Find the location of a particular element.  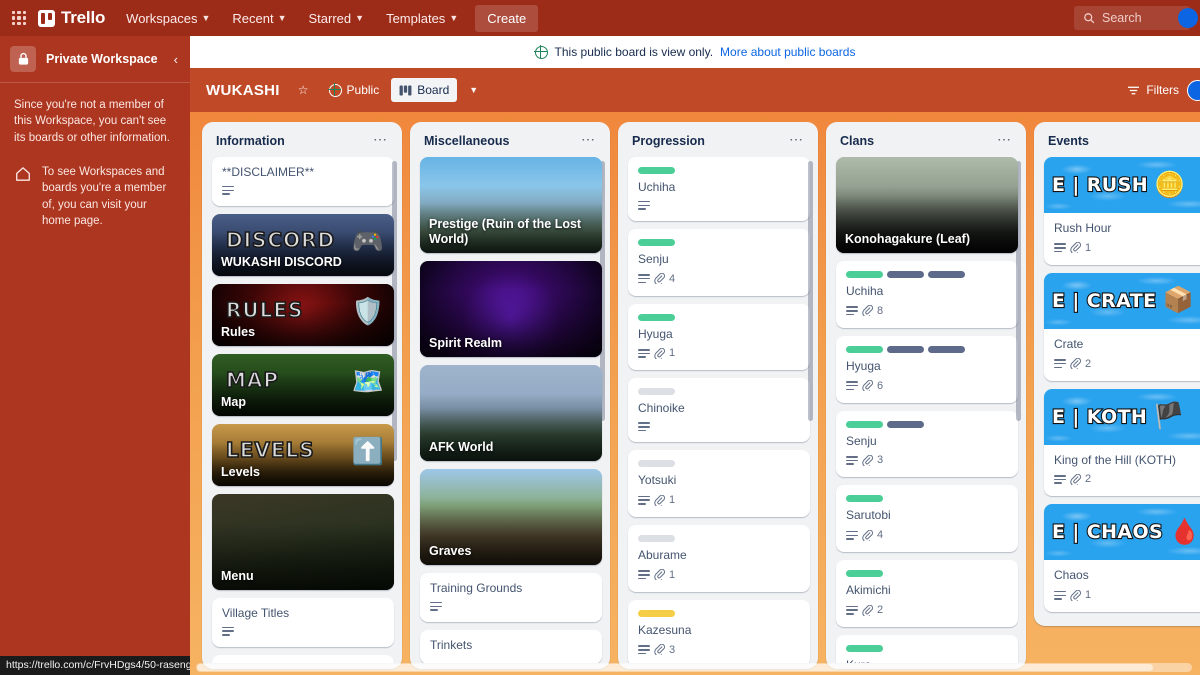

filters-button: Filters is located at coordinates (1153, 90).